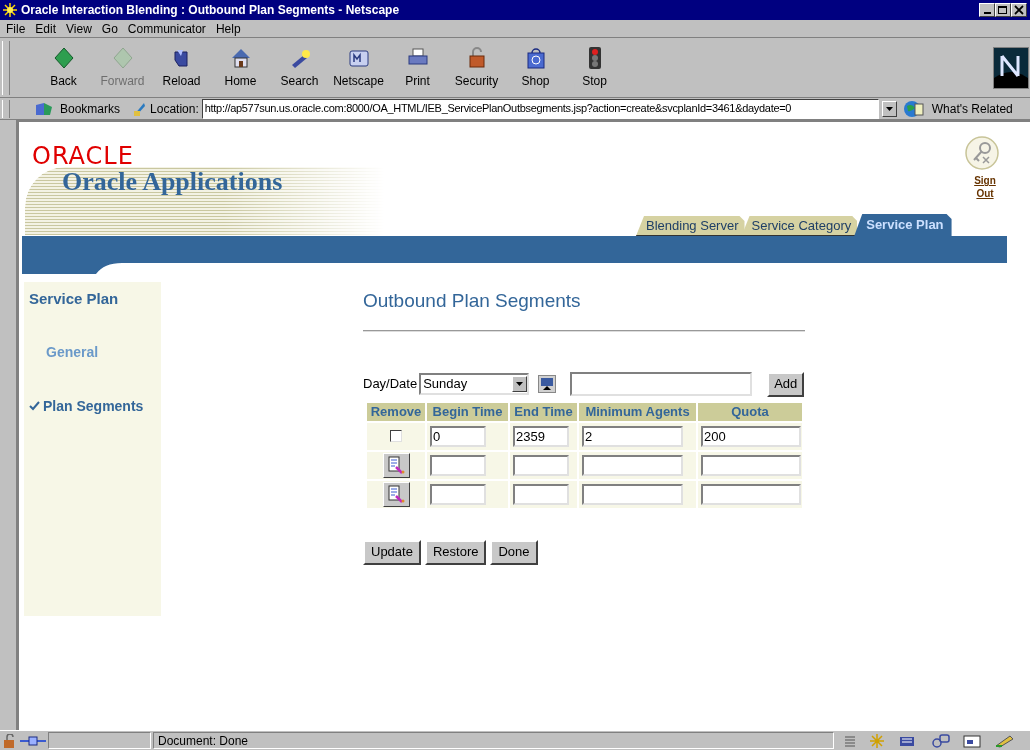 Image resolution: width=1030 pixels, height=750 pixels. Describe the element at coordinates (982, 153) in the screenshot. I see `key-icon` at that location.